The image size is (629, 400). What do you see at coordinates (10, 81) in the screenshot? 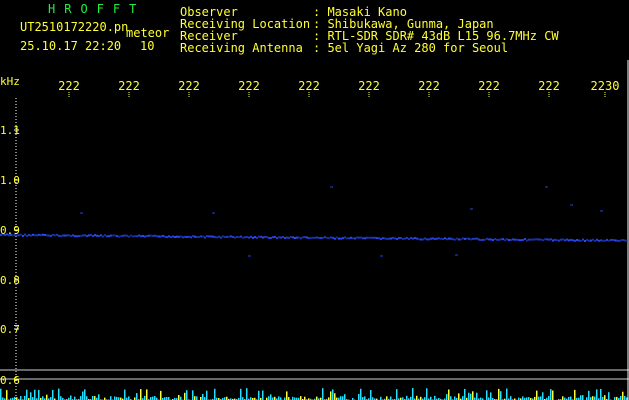
I see `freq-unit-label: kHz` at bounding box center [10, 81].